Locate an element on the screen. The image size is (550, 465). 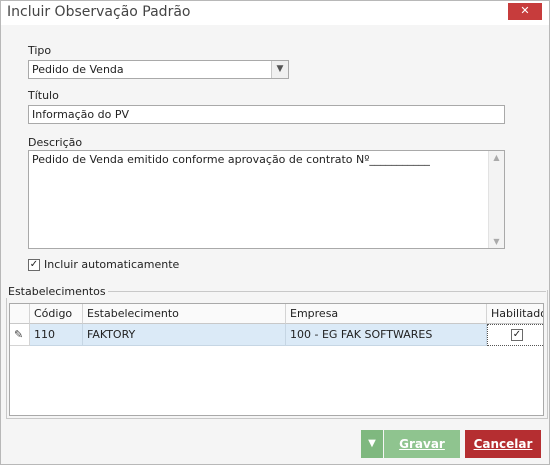
tipo-select-value: Pedido de Venda is located at coordinates (78, 69).